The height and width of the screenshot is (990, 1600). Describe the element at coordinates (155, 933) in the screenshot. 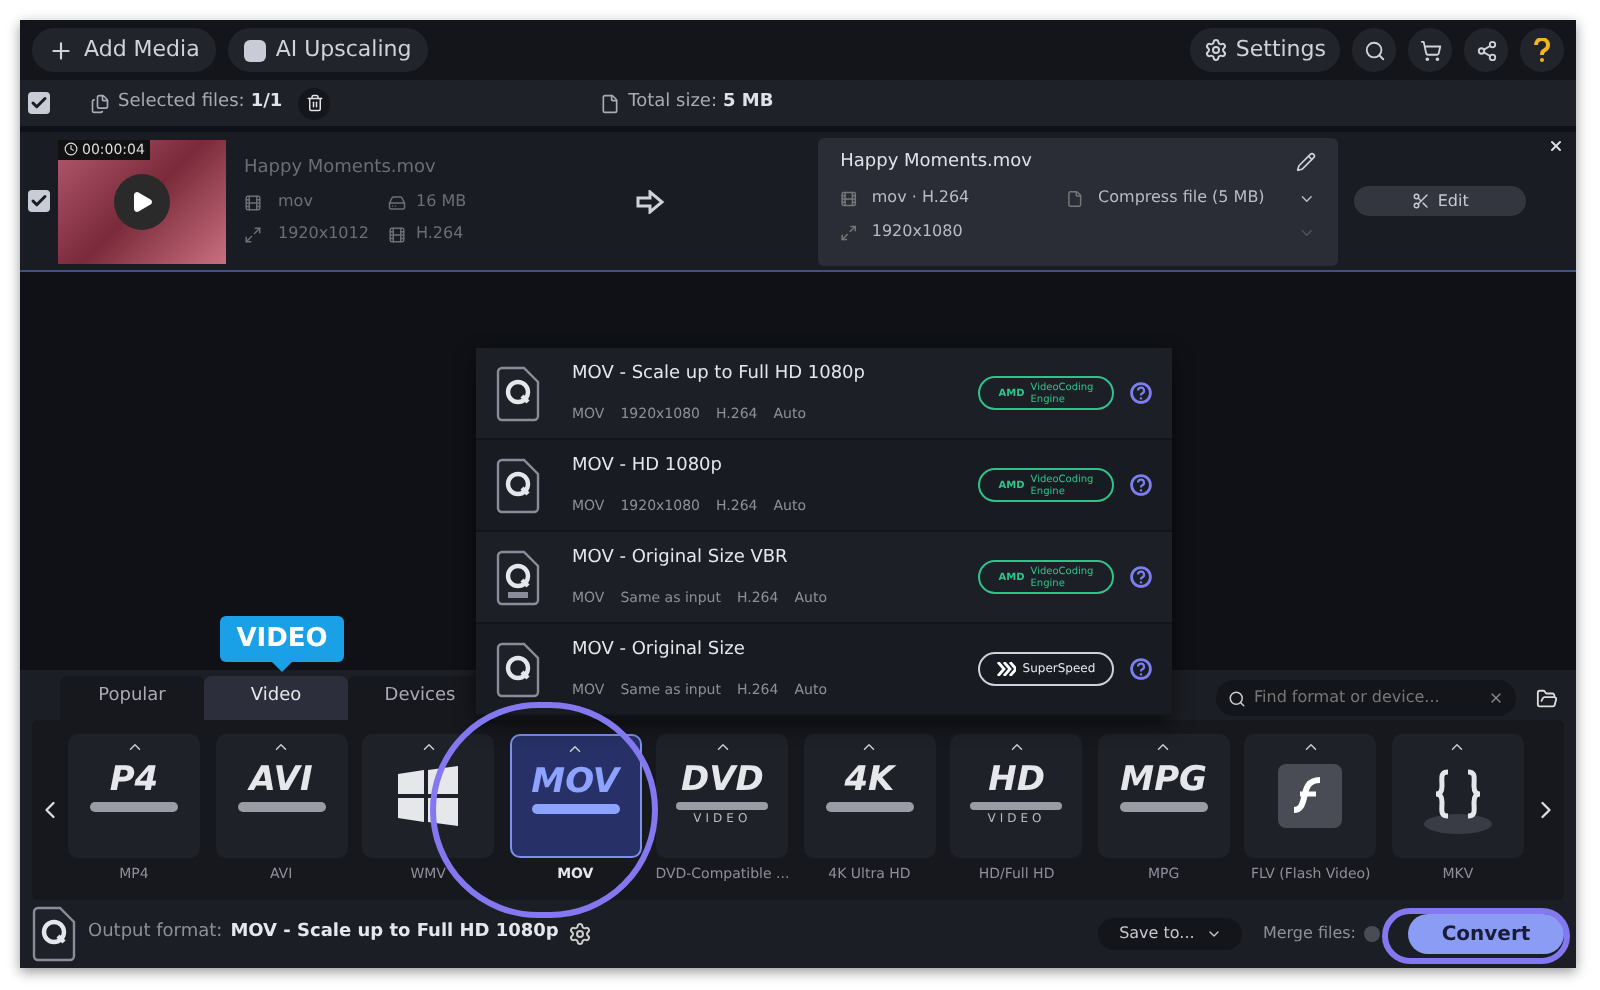

I see `output-format-label: Output format:` at that location.